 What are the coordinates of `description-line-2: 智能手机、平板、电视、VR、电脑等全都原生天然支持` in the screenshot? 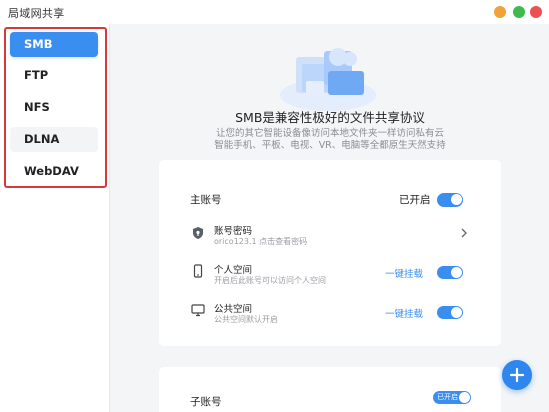 It's located at (330, 145).